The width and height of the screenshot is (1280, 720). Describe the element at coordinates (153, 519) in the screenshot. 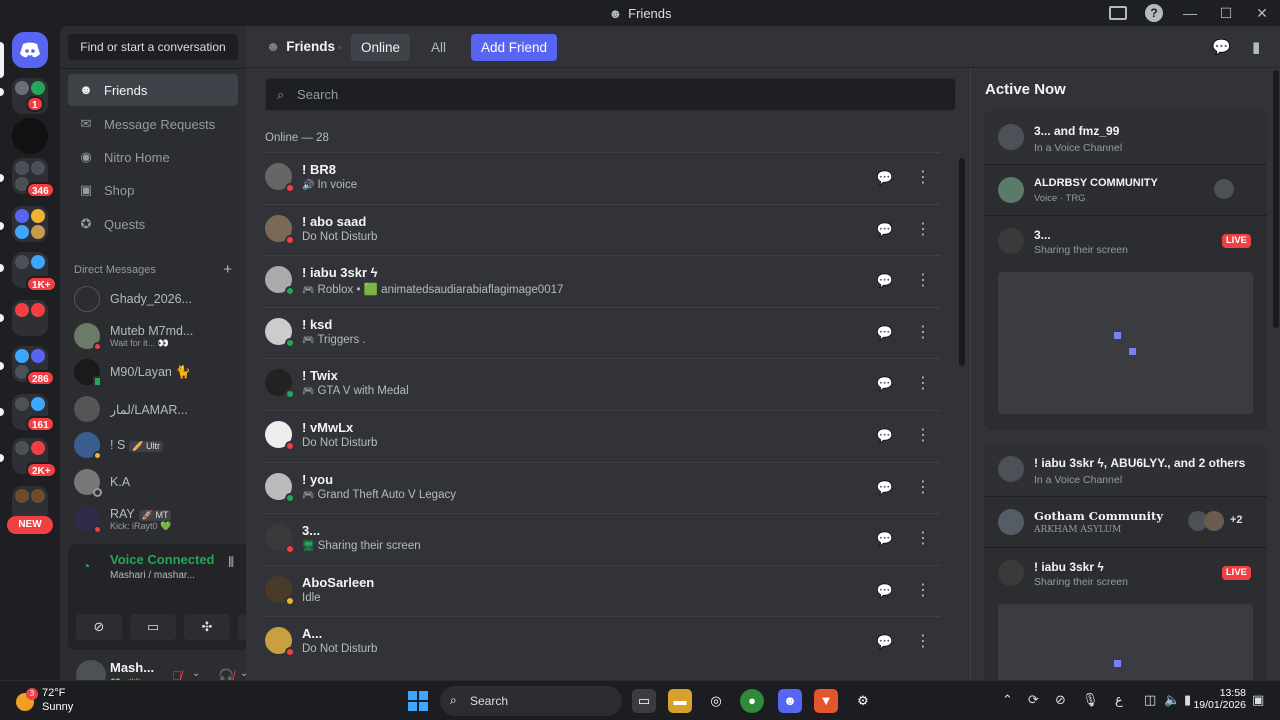

I see `dm-item: RAY 🚀 MT Kick: iRayt0 💚` at that location.